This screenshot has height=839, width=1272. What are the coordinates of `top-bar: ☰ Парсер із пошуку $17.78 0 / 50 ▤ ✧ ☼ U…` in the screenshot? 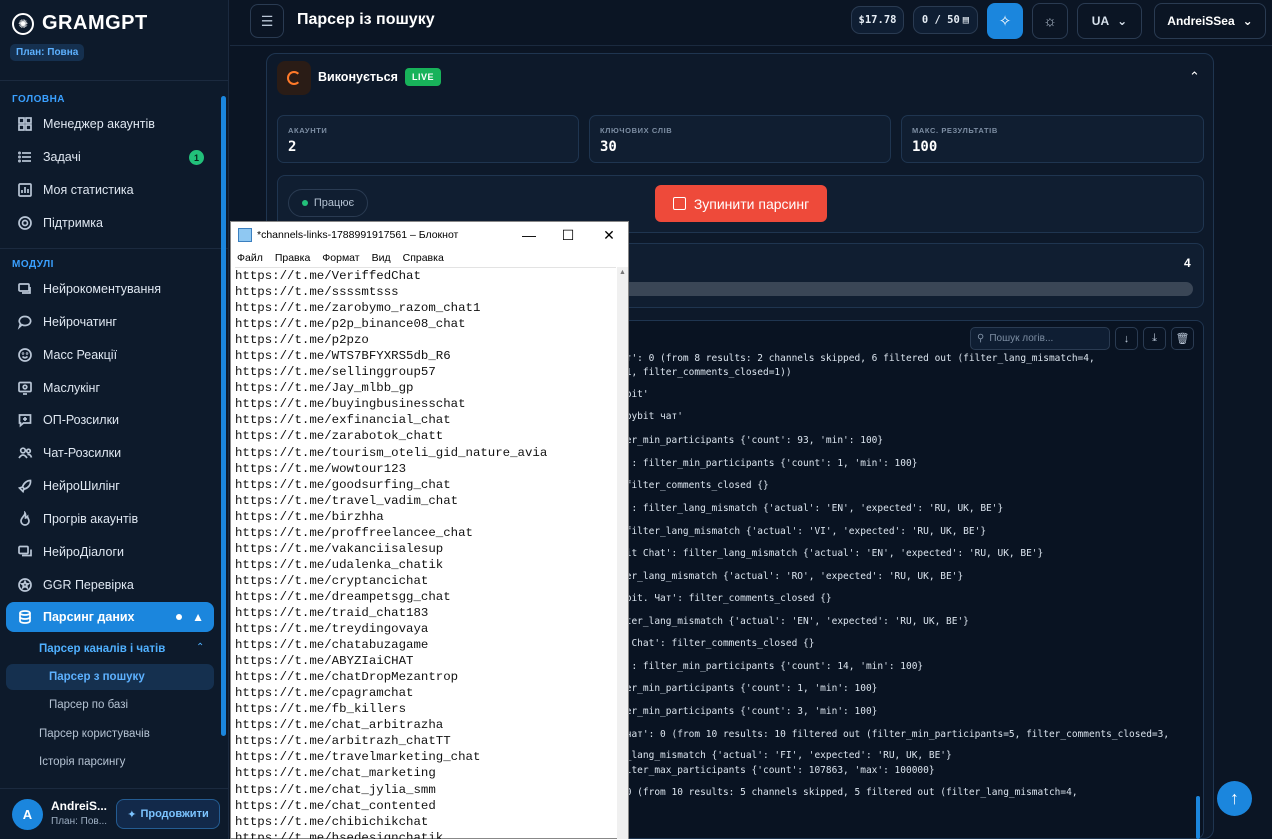 It's located at (751, 23).